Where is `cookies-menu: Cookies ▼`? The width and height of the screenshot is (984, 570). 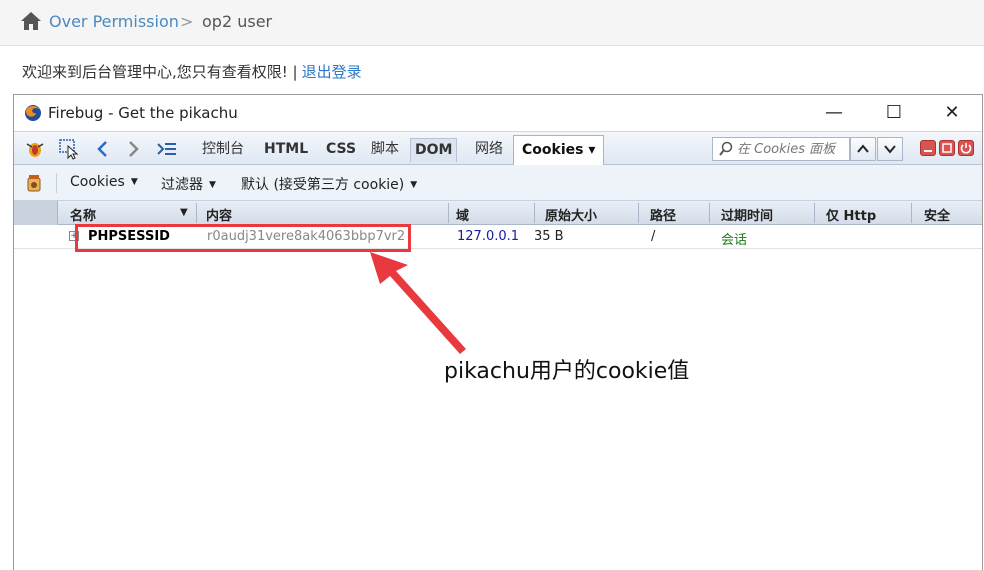 cookies-menu: Cookies ▼ is located at coordinates (104, 182).